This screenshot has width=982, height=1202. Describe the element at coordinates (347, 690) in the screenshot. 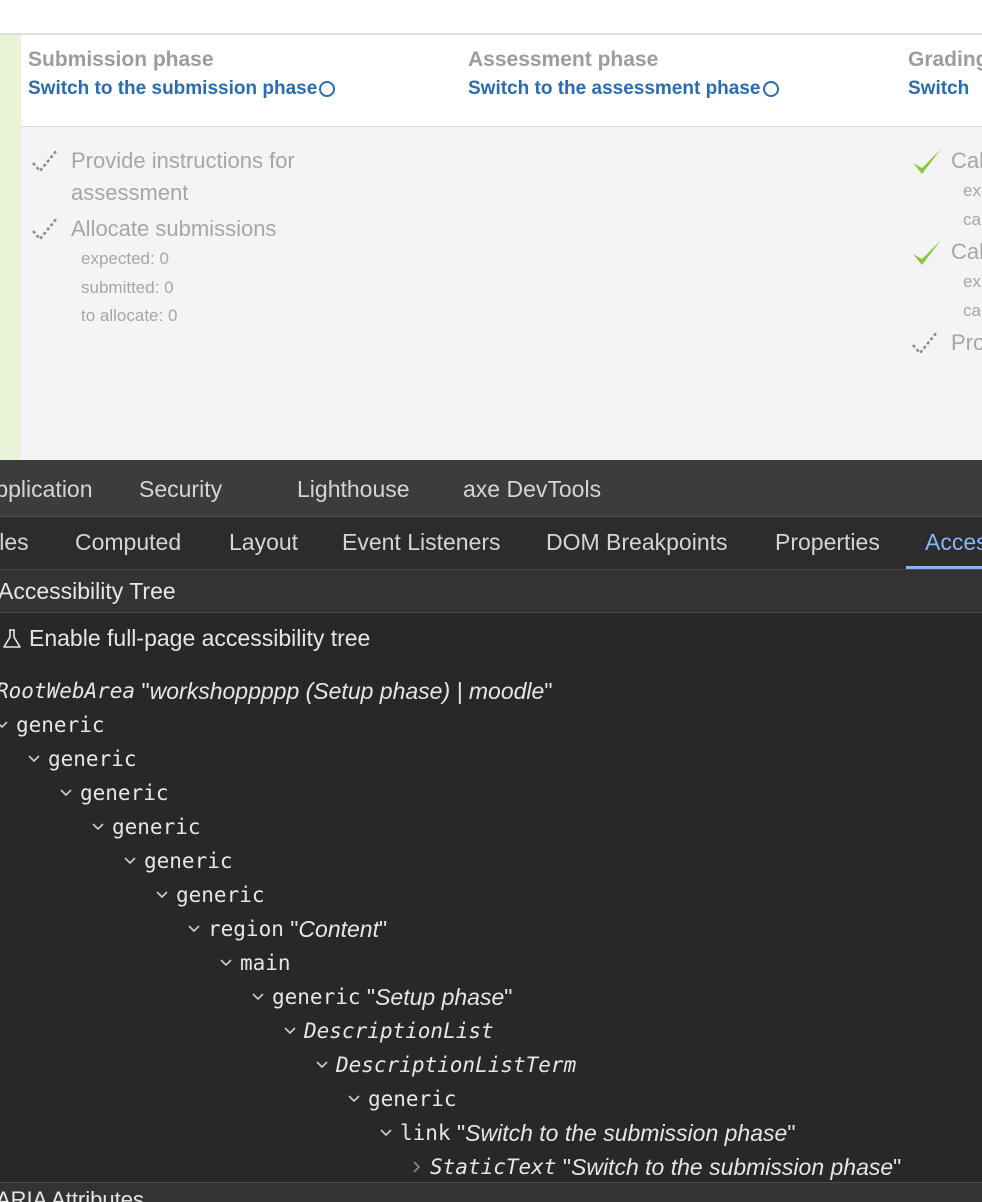

I see `node-name: workshoppppp (Setup phase) | moodle` at that location.